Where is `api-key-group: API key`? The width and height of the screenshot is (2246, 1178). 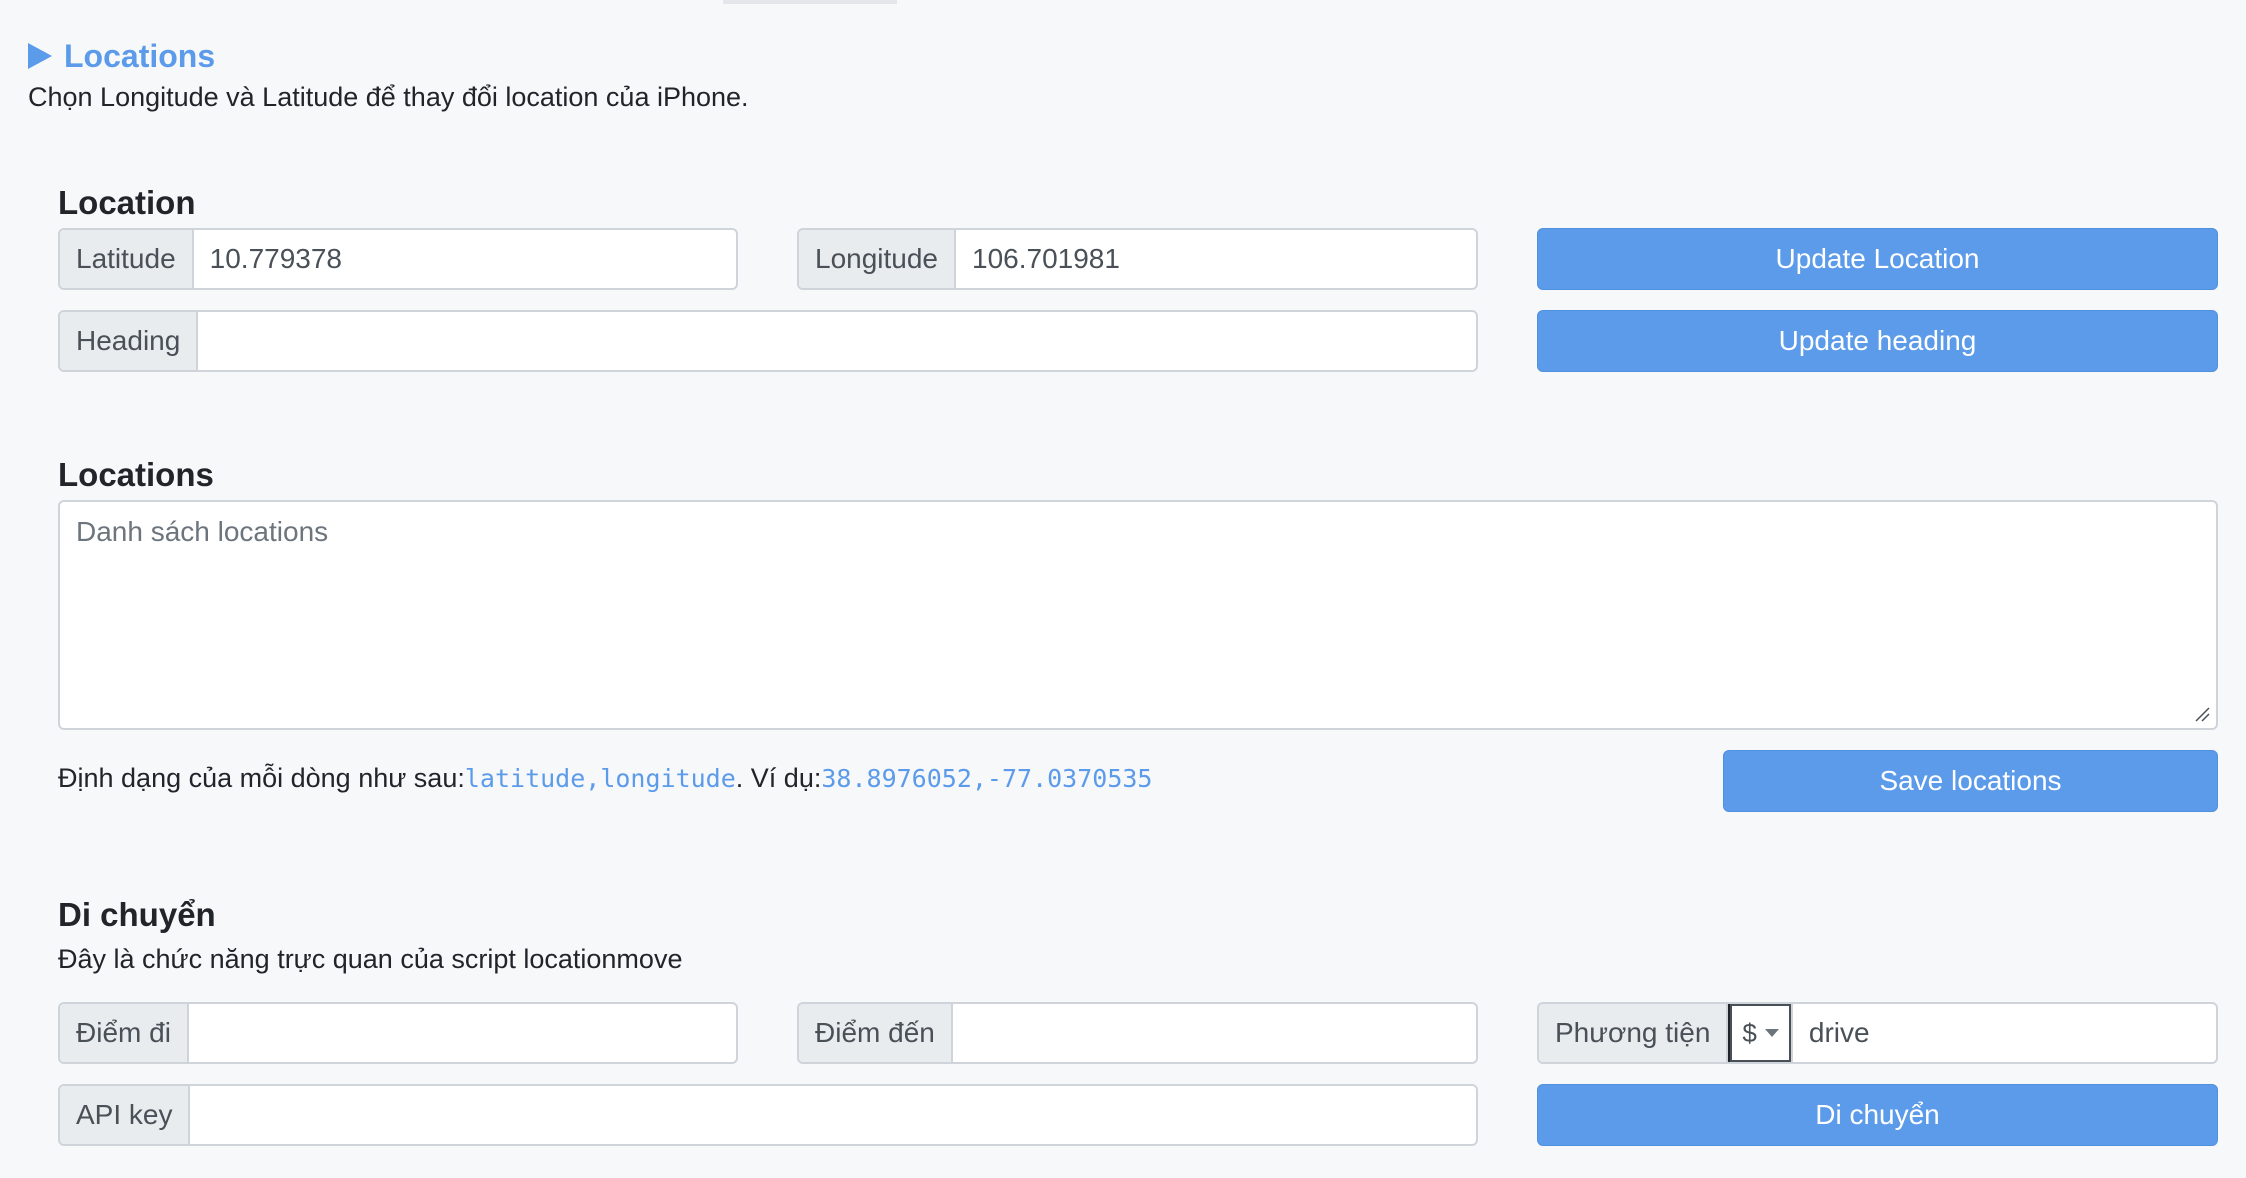
api-key-group: API key is located at coordinates (768, 1115).